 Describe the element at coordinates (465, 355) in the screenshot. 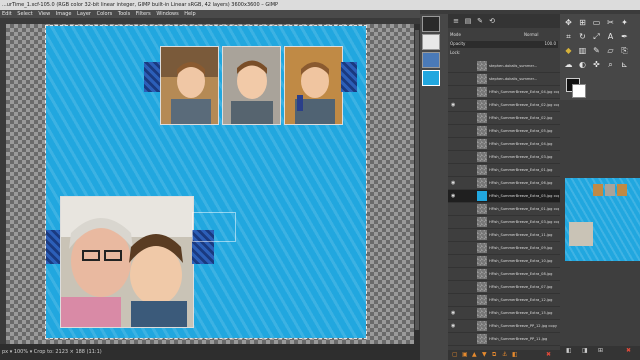

I see `new-group-icon: ▣` at that location.